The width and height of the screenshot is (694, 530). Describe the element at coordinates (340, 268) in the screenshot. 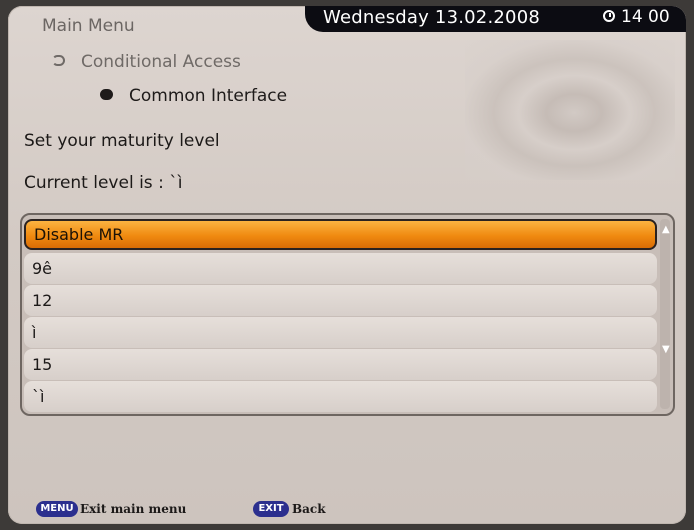

I see `list-item: 9ê` at that location.